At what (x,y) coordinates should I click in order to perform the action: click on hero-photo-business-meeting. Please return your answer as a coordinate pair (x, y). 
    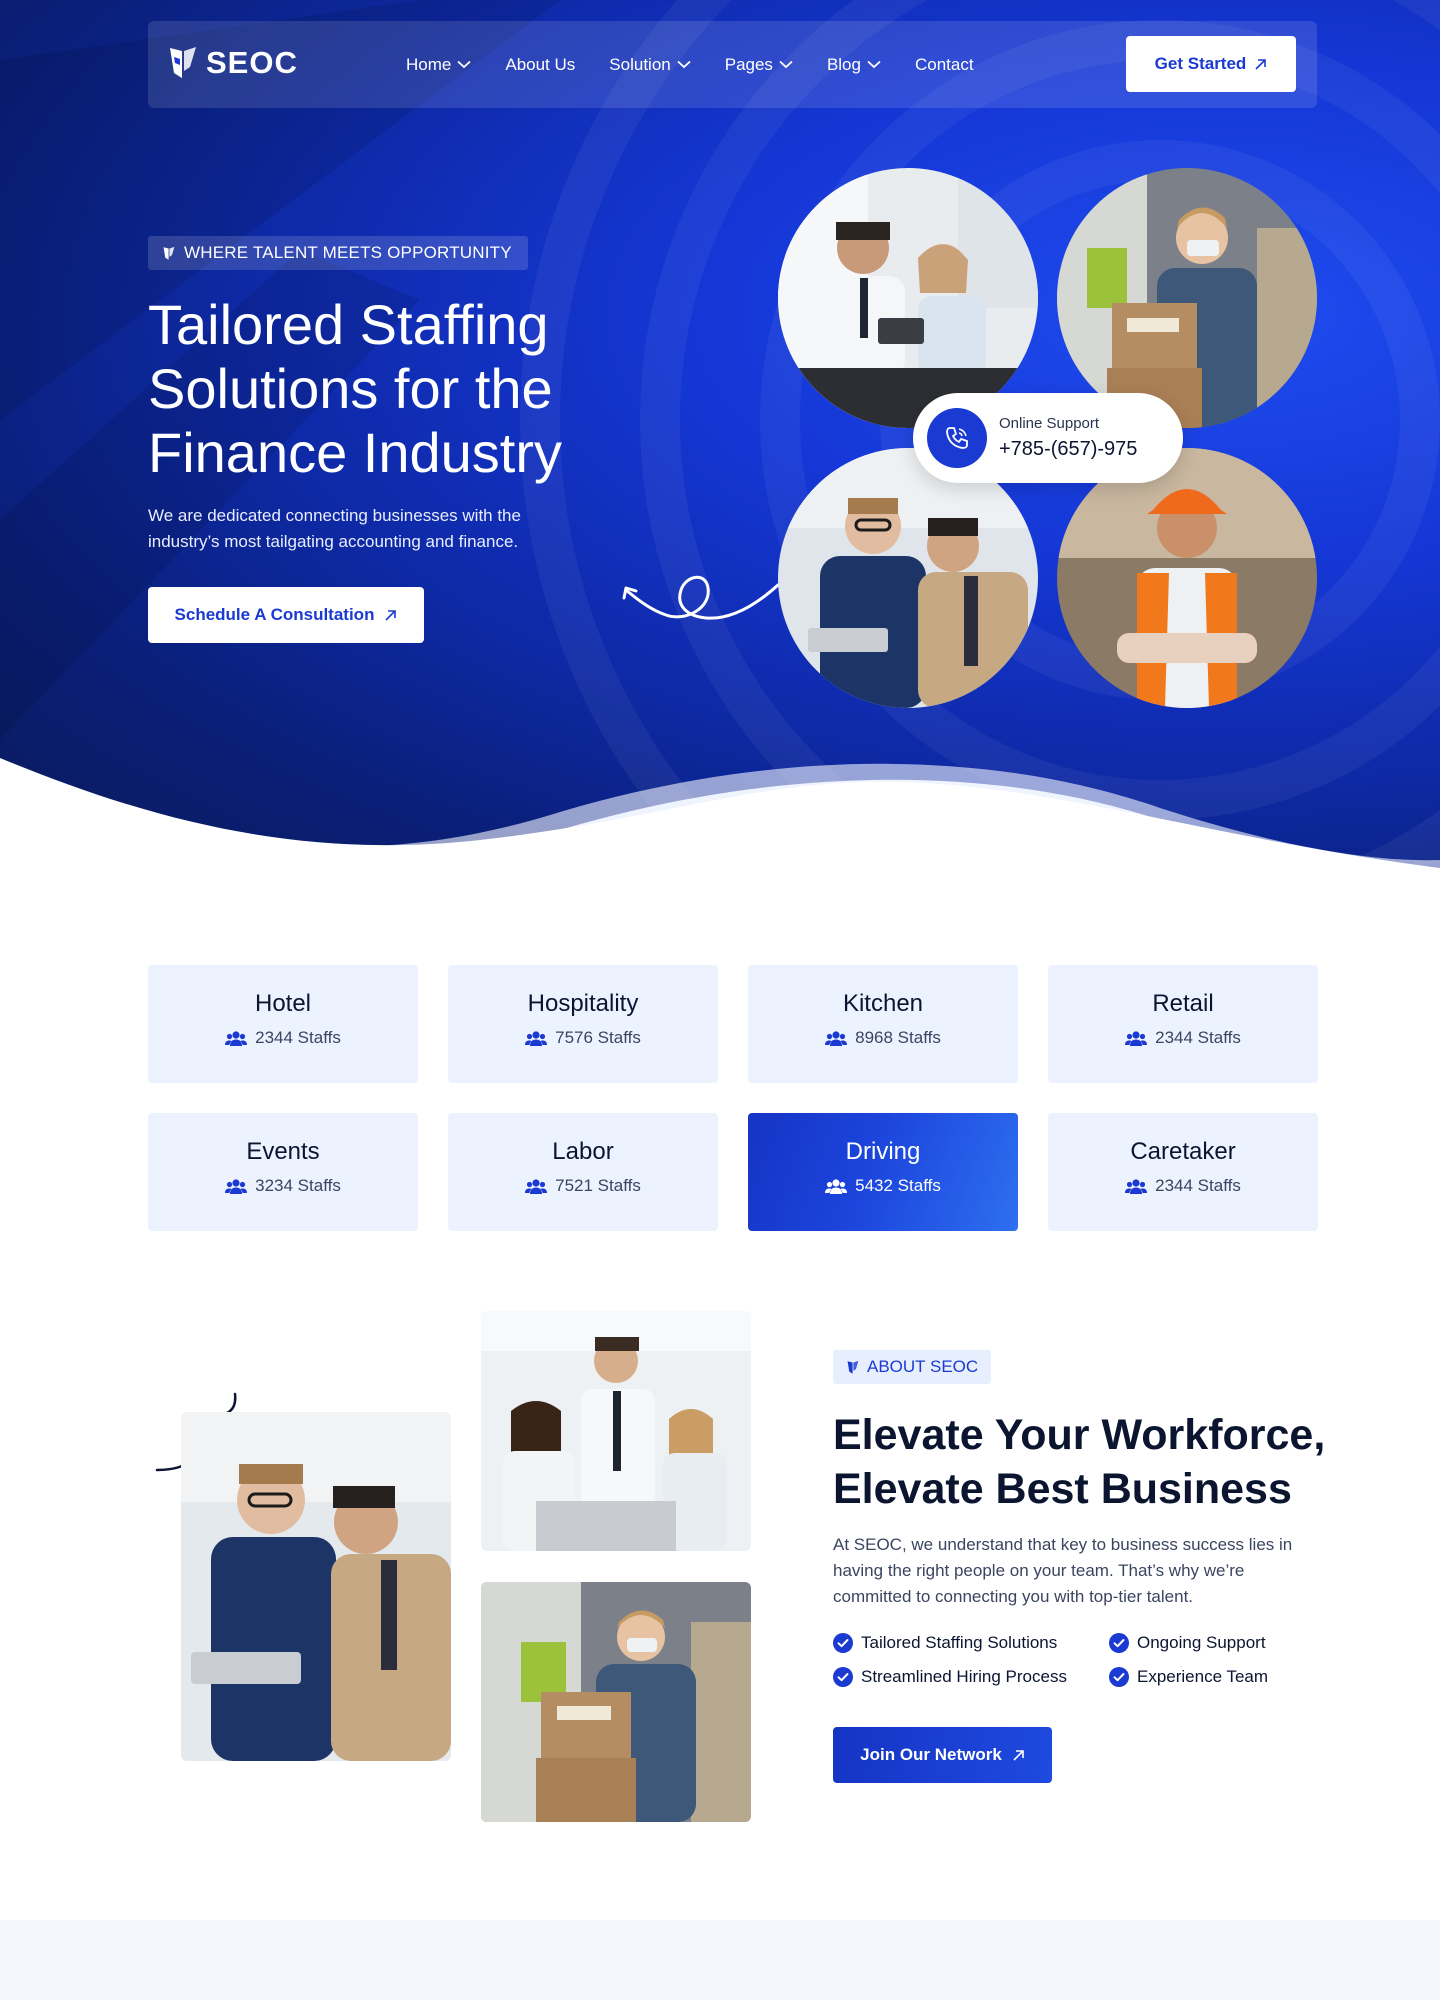
    Looking at the image, I should click on (908, 298).